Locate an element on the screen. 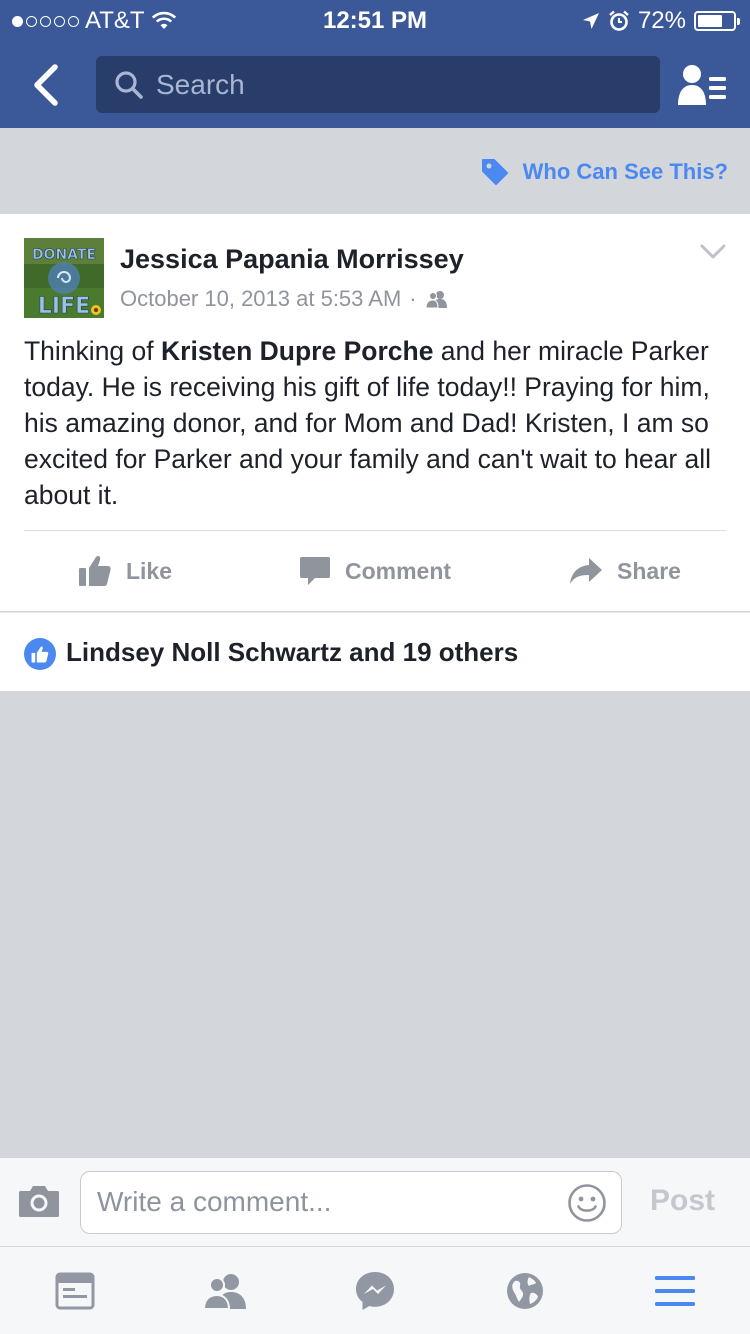  like-reaction-icon is located at coordinates (40, 654).